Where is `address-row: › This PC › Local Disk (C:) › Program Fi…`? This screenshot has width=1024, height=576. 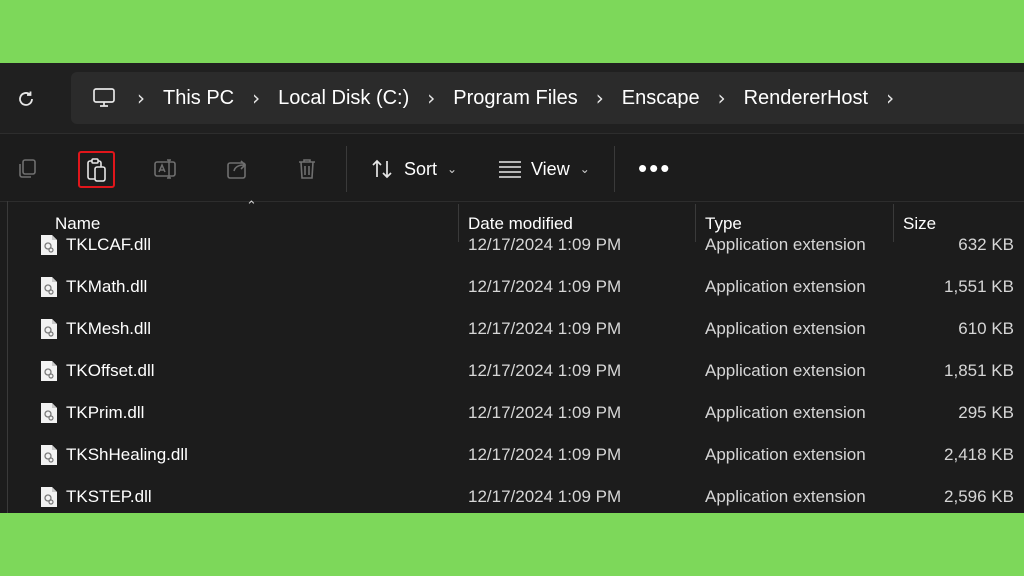
address-row: › This PC › Local Disk (C:) › Program Fi… is located at coordinates (512, 98).